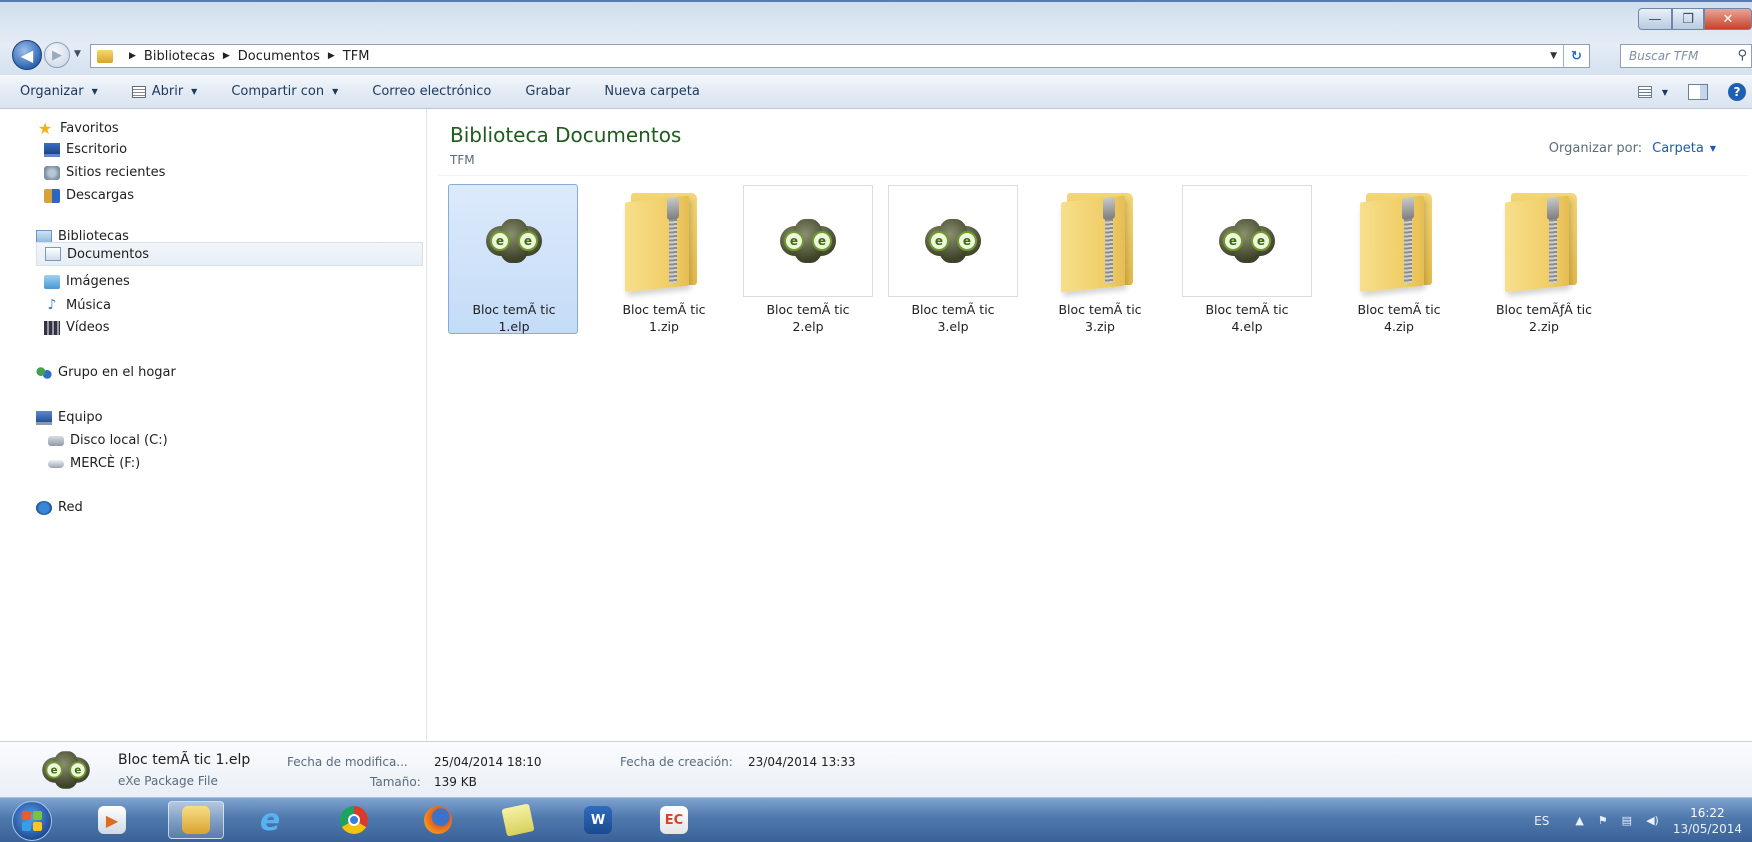  Describe the element at coordinates (59, 91) in the screenshot. I see `organize-button: Organizar ▼` at that location.